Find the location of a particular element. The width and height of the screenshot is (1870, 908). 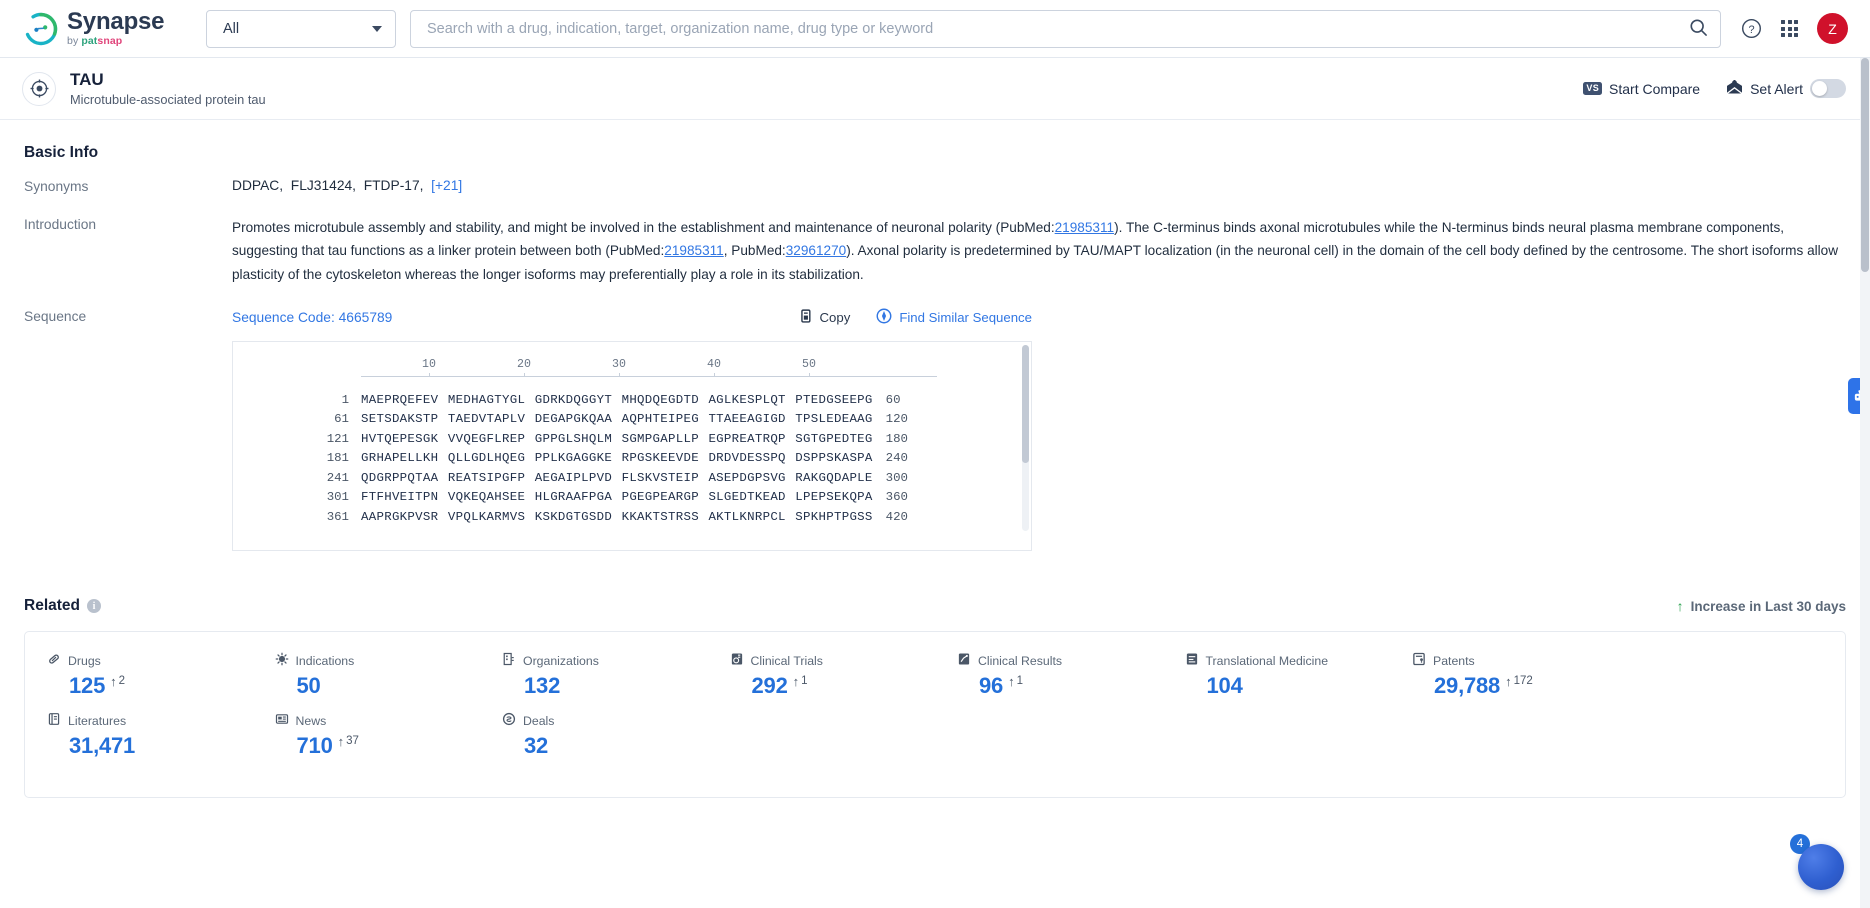

synonyms-more-link: [+21] is located at coordinates (446, 185).